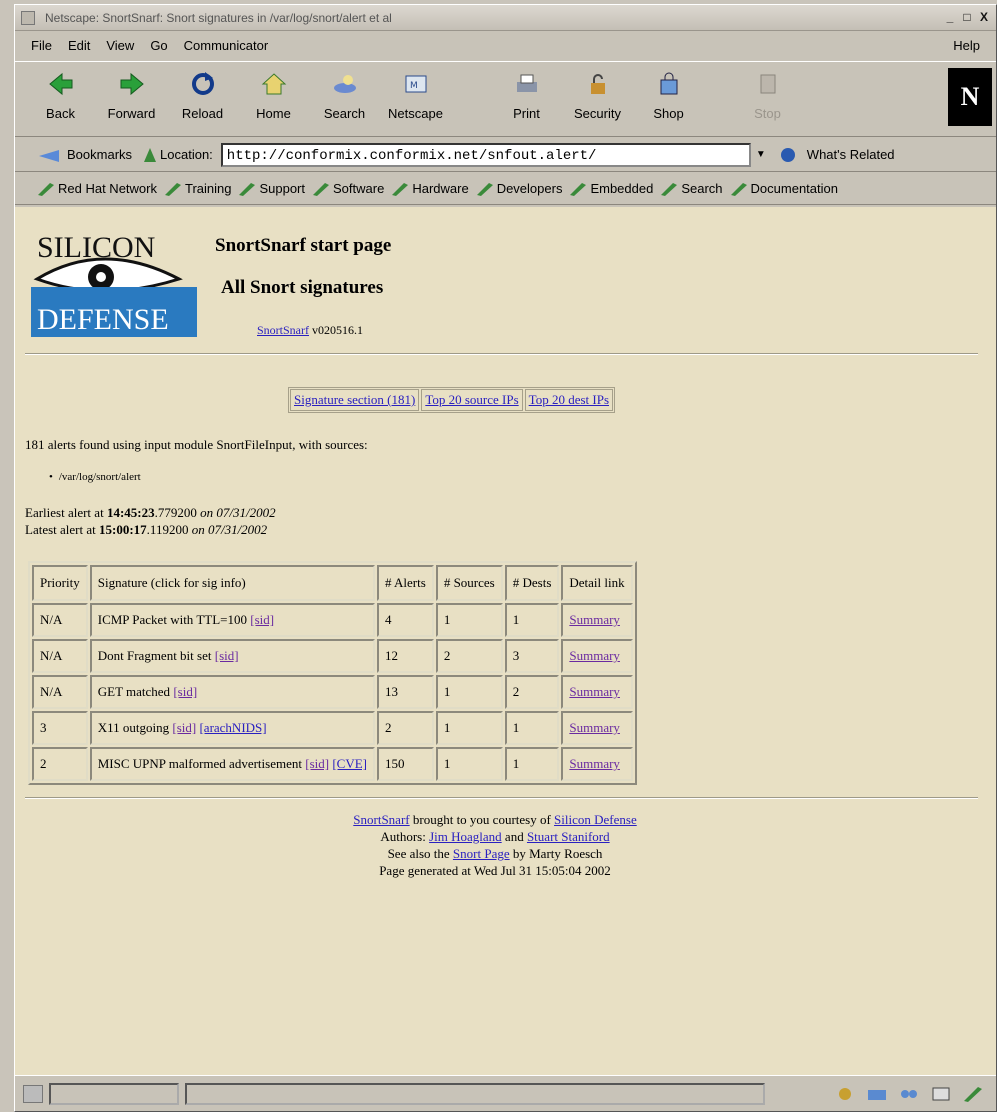 The height and width of the screenshot is (1112, 997). I want to click on security-status-icon, so click(33, 1093).